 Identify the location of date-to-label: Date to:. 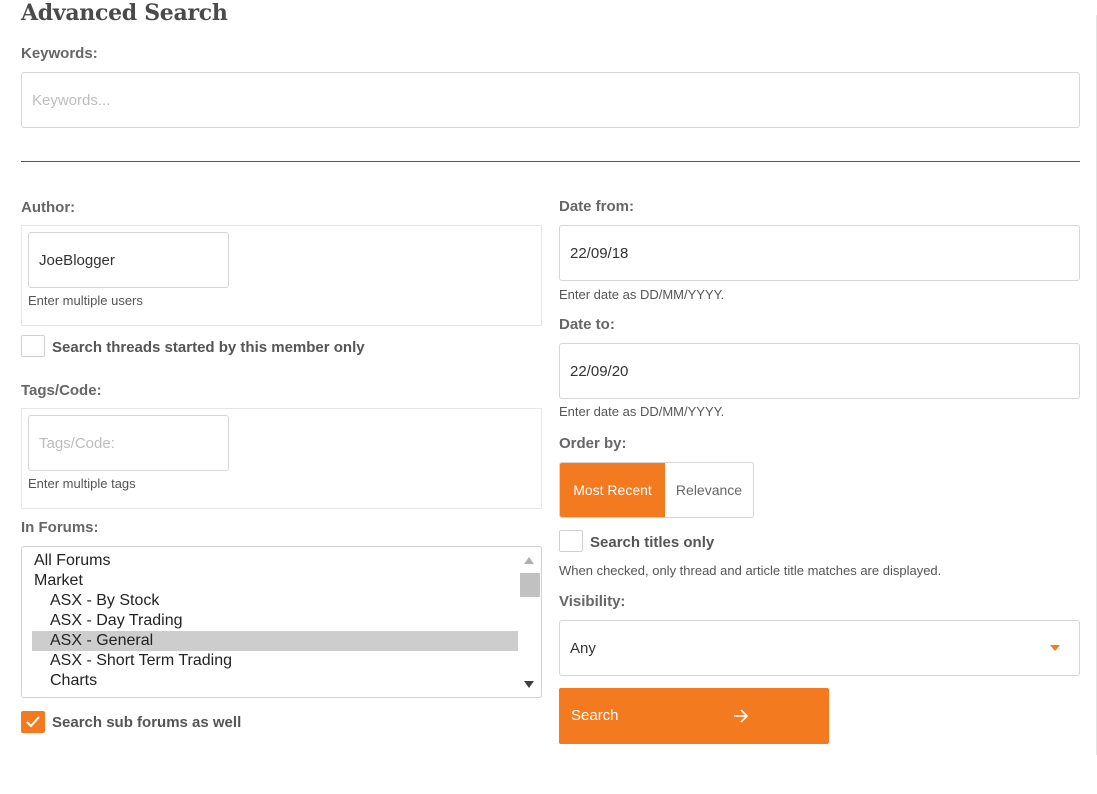
(587, 324).